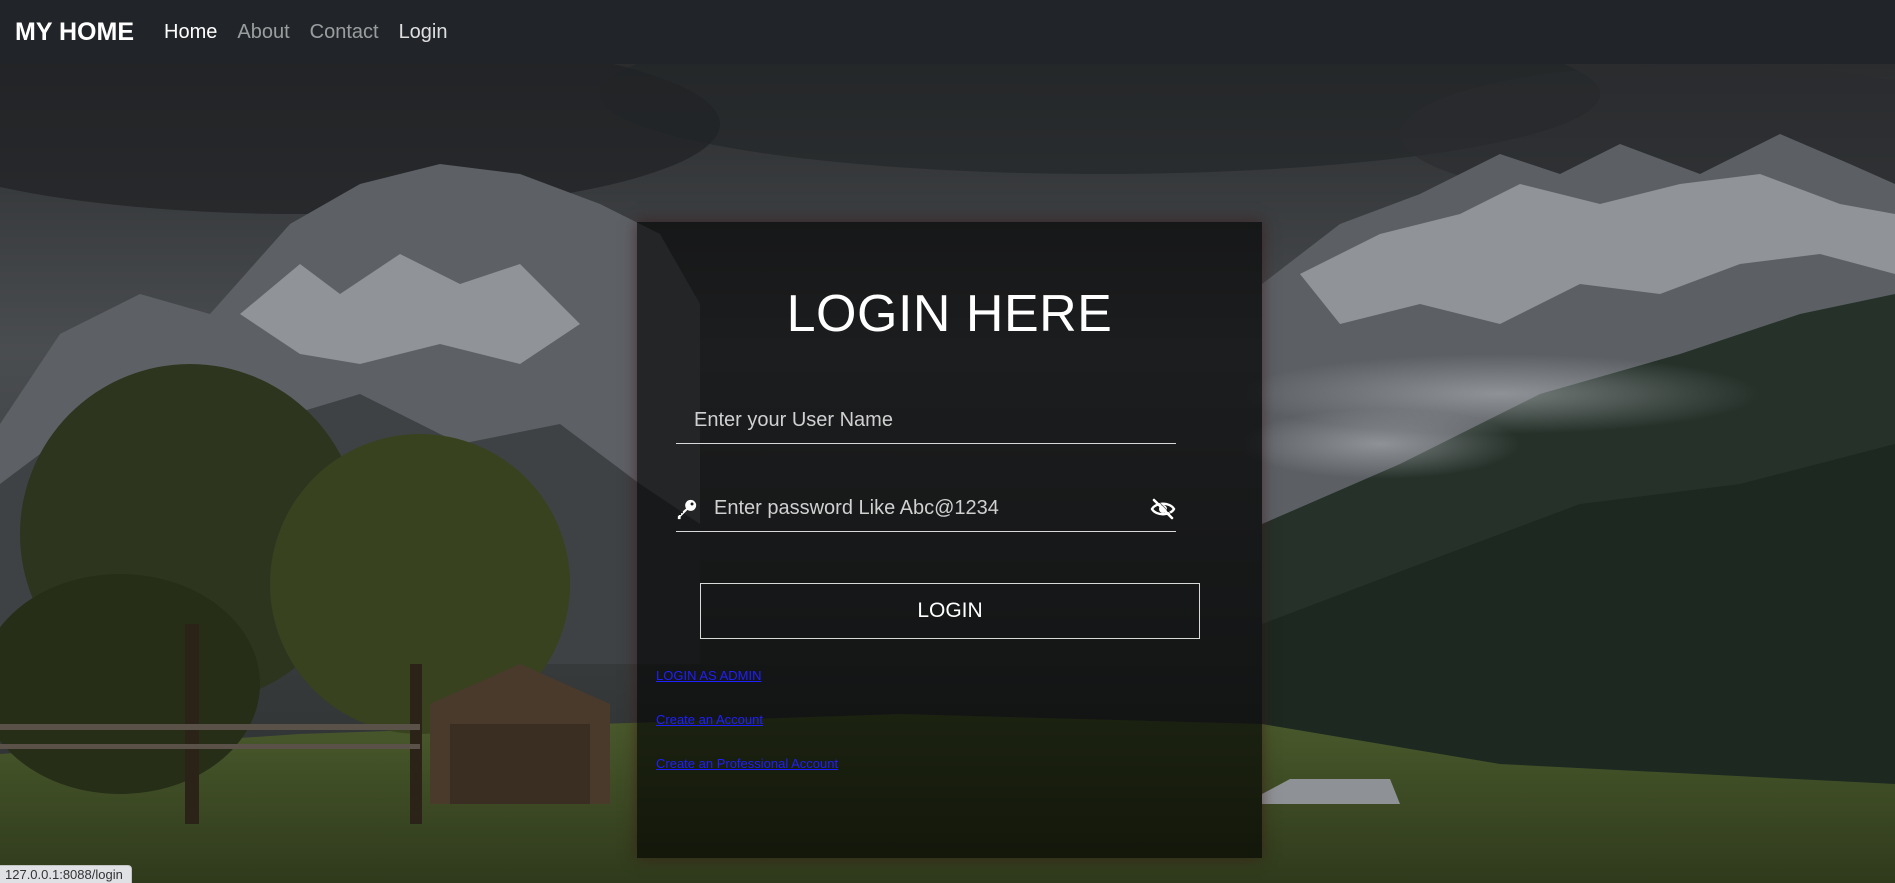  I want to click on username-field, so click(926, 421).